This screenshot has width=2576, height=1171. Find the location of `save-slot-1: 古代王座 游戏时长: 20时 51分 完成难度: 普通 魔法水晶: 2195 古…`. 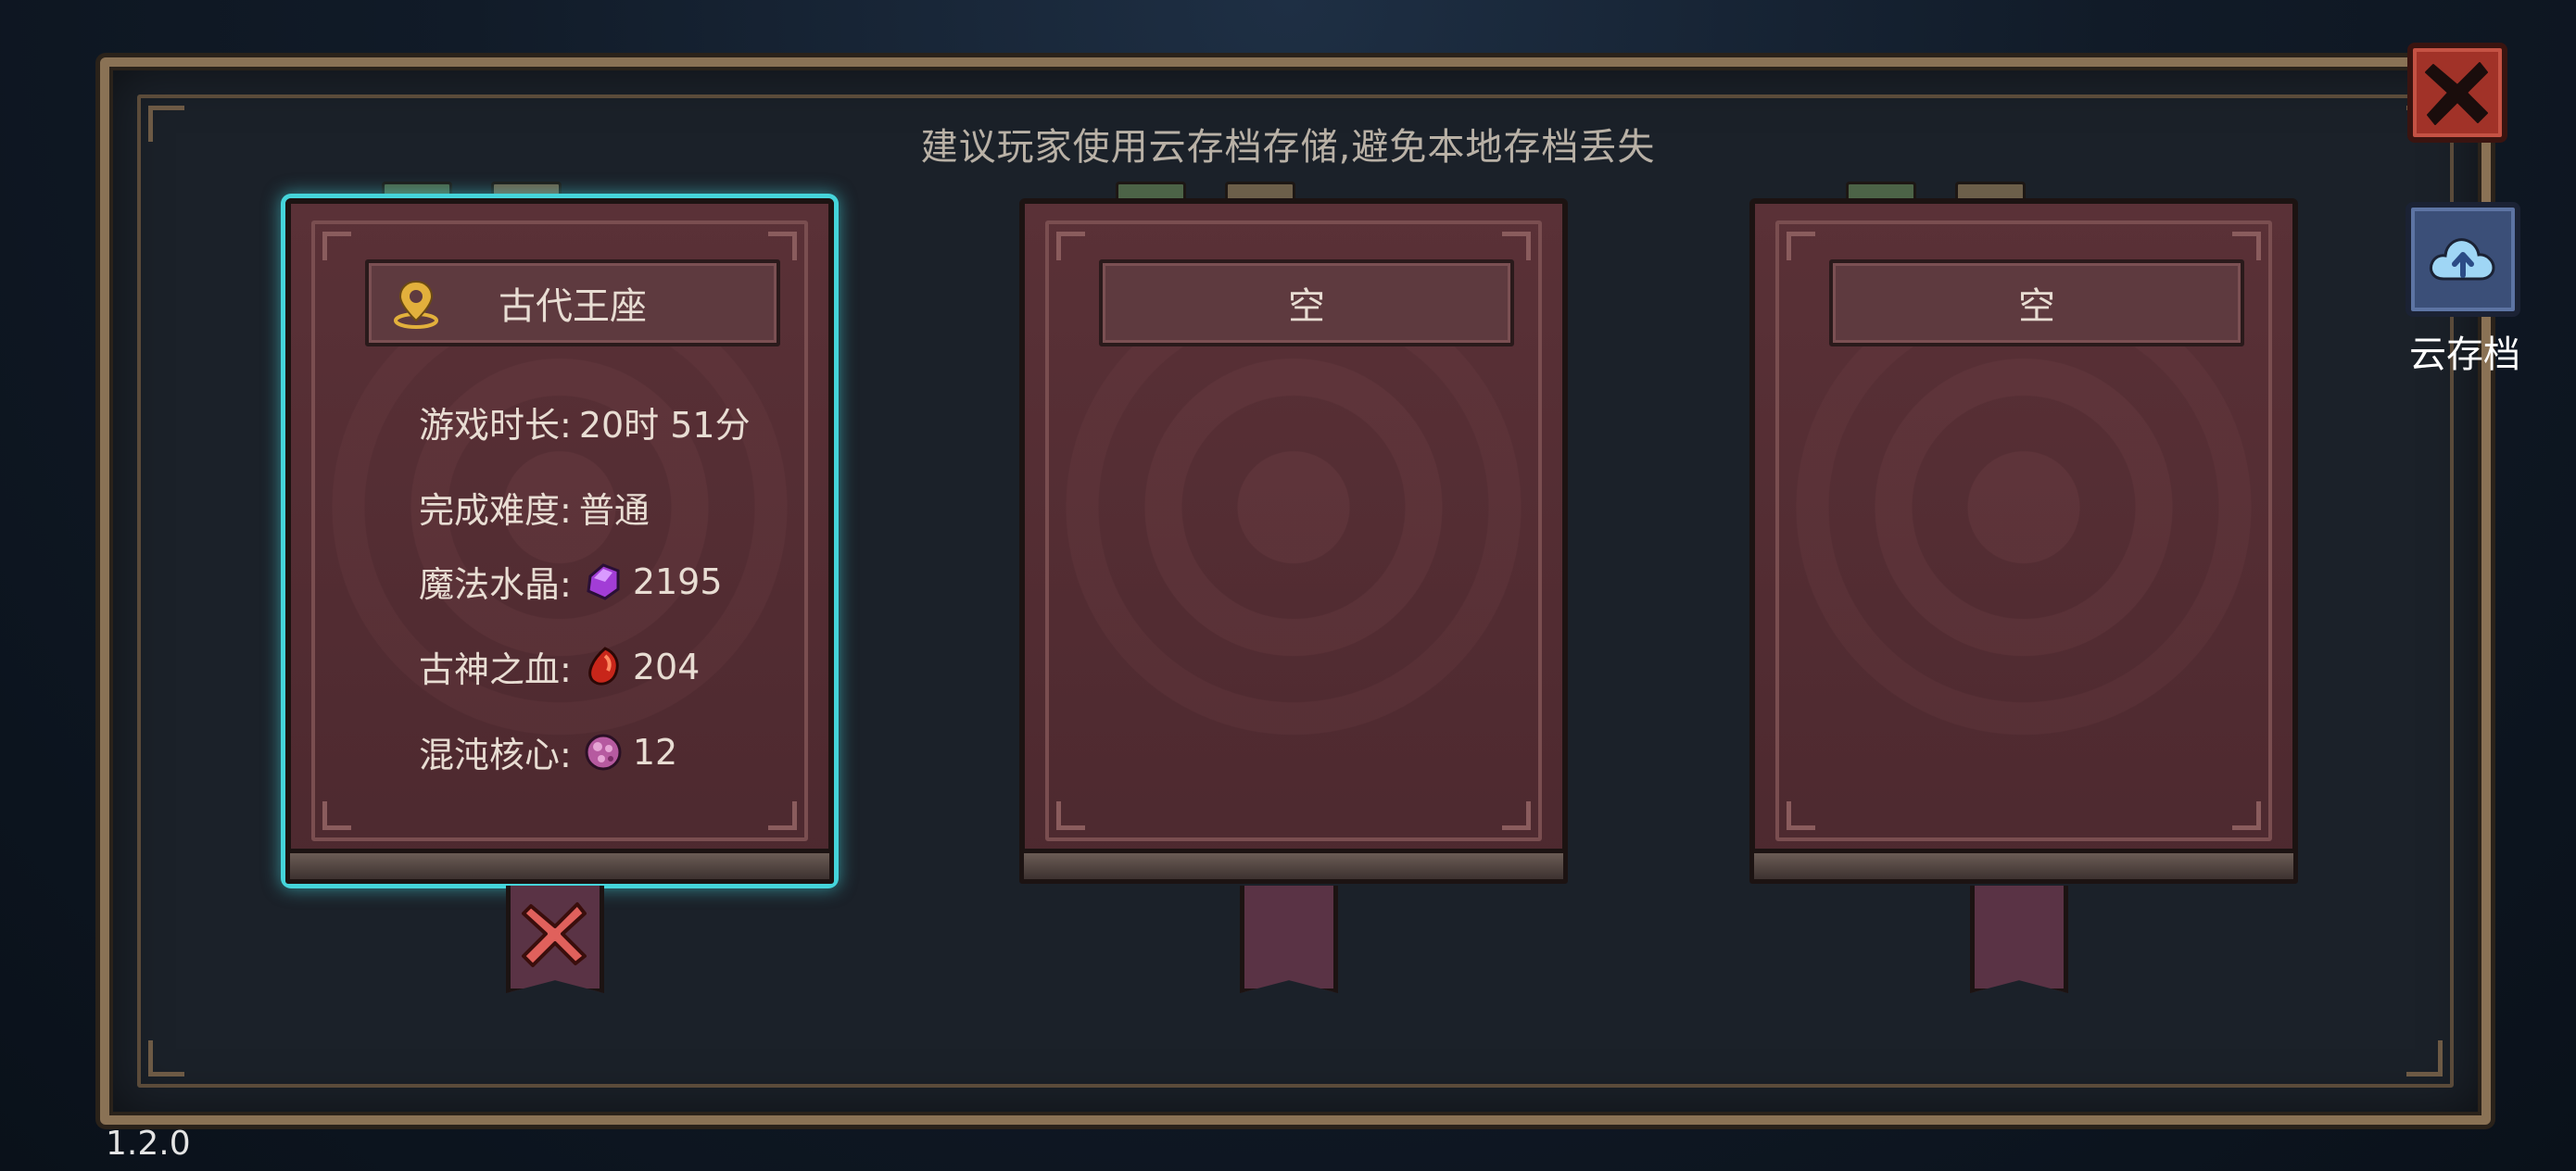

save-slot-1: 古代王座 游戏时长: 20时 51分 完成难度: 普通 魔法水晶: 2195 古… is located at coordinates (559, 588).